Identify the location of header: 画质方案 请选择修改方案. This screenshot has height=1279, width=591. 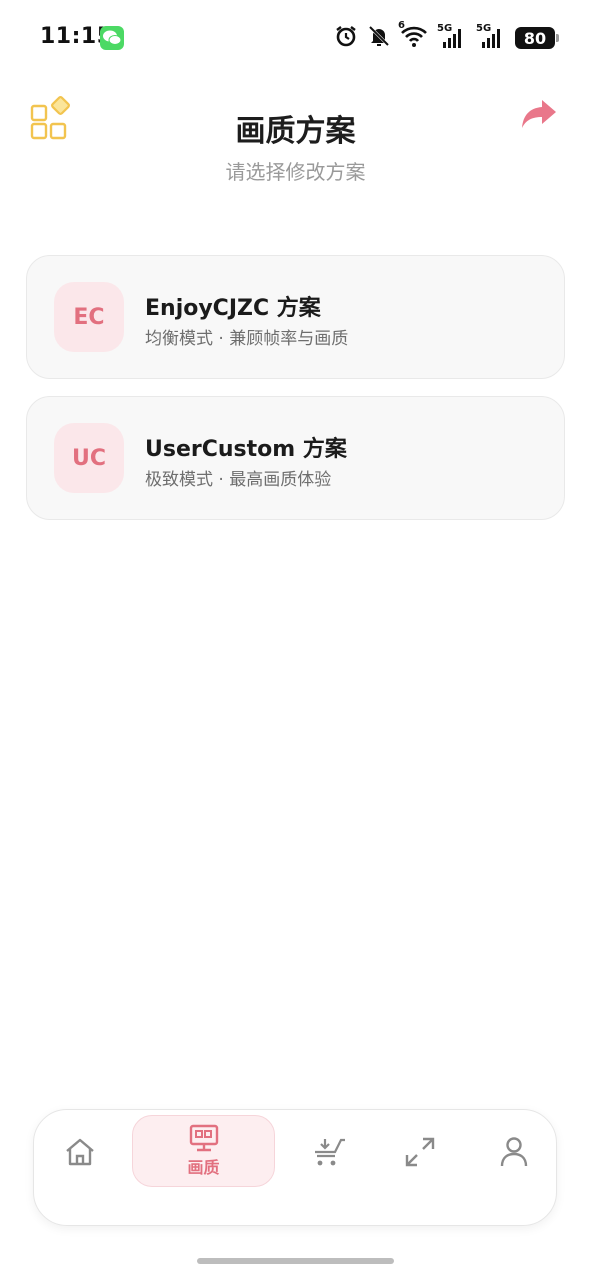
(295, 143).